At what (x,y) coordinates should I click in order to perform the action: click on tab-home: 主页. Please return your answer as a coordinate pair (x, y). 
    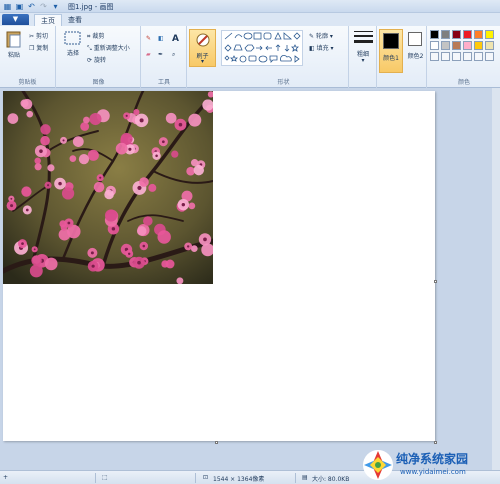
    Looking at the image, I should click on (48, 20).